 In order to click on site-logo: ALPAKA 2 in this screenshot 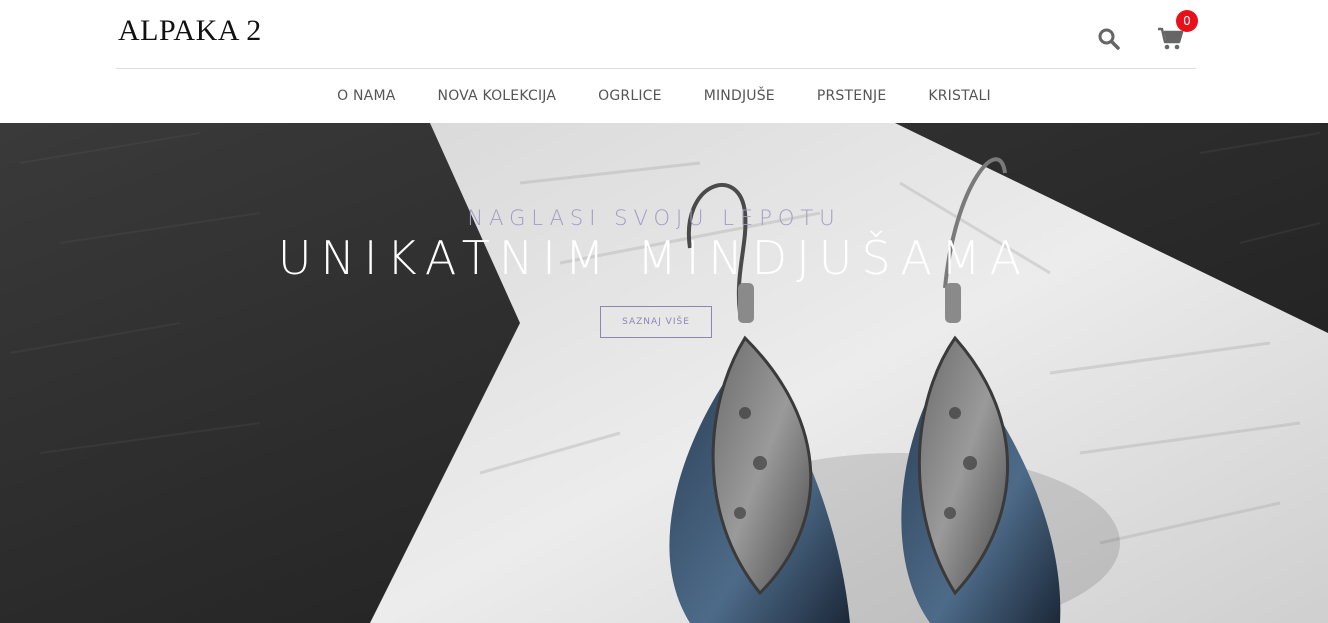, I will do `click(190, 31)`.